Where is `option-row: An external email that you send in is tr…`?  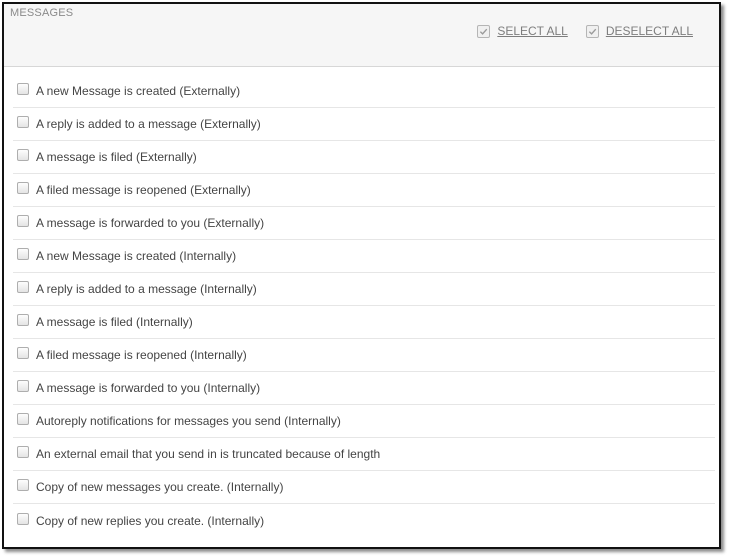
option-row: An external email that you send in is tr… is located at coordinates (364, 454).